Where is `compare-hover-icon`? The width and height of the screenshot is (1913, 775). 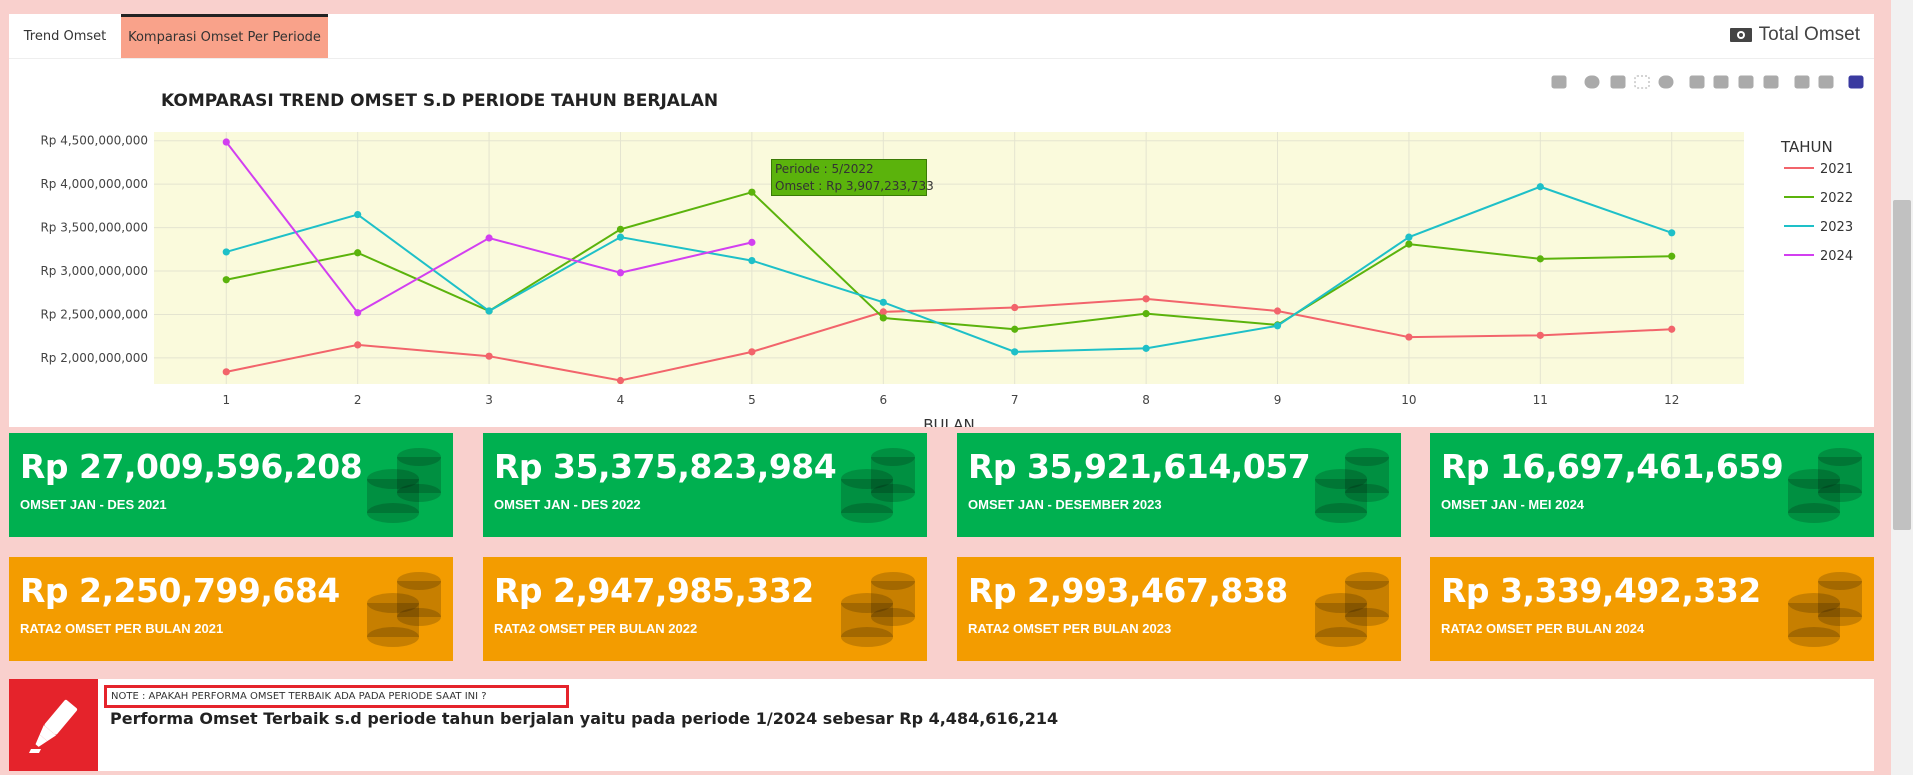
compare-hover-icon is located at coordinates (1826, 82).